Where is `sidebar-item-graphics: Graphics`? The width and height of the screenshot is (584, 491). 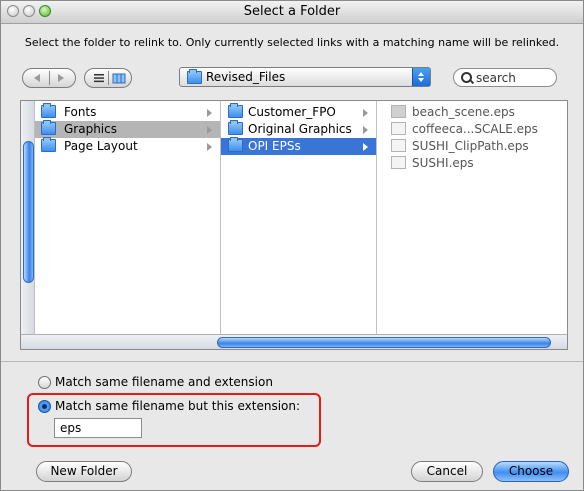 sidebar-item-graphics: Graphics is located at coordinates (127, 129).